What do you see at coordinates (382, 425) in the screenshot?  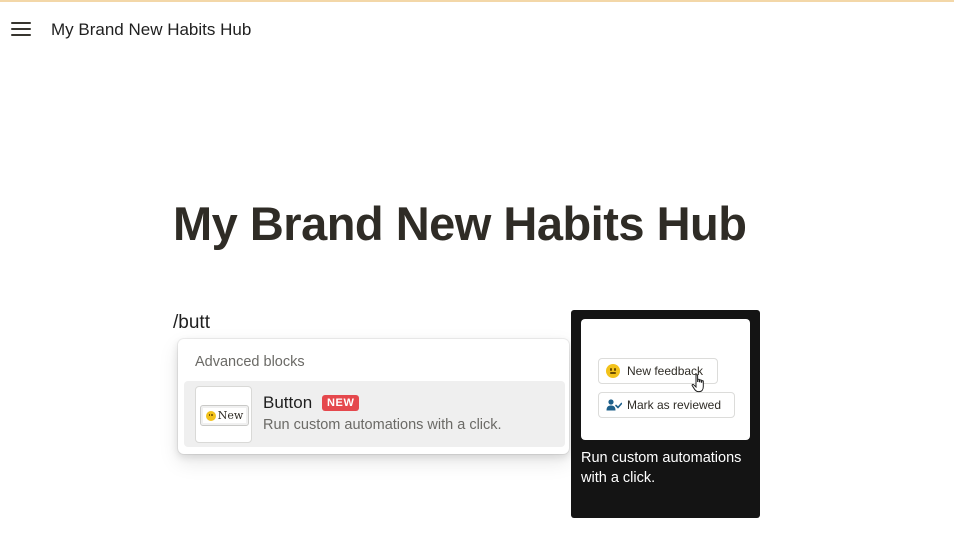 I see `menu-item-description: Run custom automations with a click.` at bounding box center [382, 425].